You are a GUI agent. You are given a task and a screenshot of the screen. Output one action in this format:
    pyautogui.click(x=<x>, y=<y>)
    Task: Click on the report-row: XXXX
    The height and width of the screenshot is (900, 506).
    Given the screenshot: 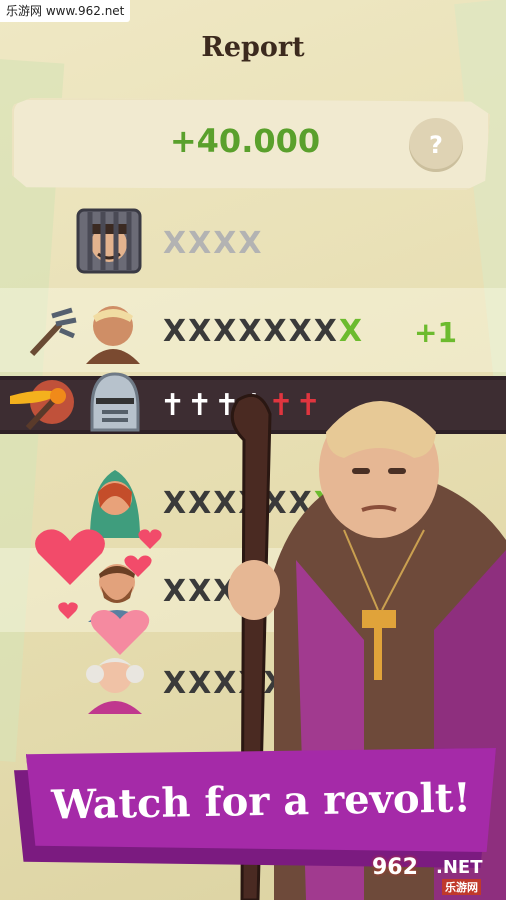 What is the action you would take?
    pyautogui.click(x=253, y=242)
    